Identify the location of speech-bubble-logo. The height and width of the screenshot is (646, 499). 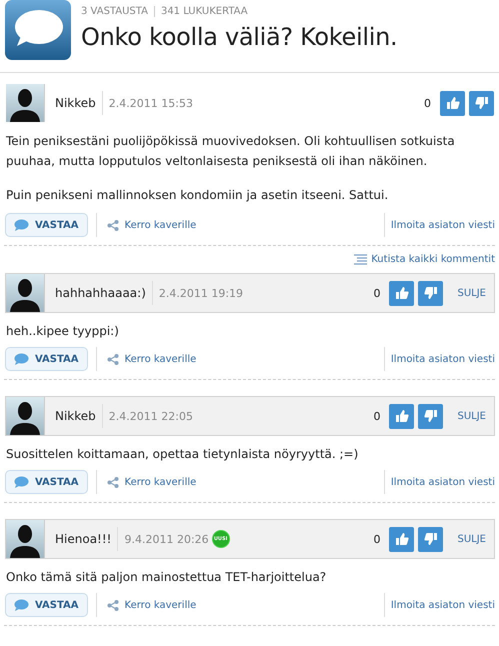
(38, 30).